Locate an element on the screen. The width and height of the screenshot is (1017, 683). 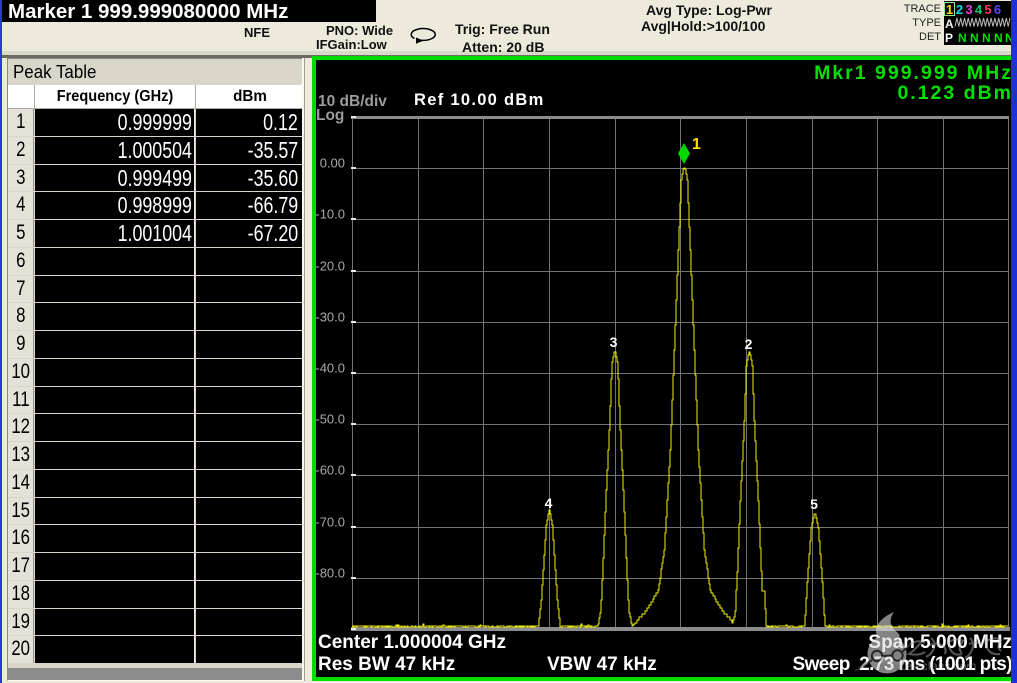
svg-text: 4 is located at coordinates (549, 503).